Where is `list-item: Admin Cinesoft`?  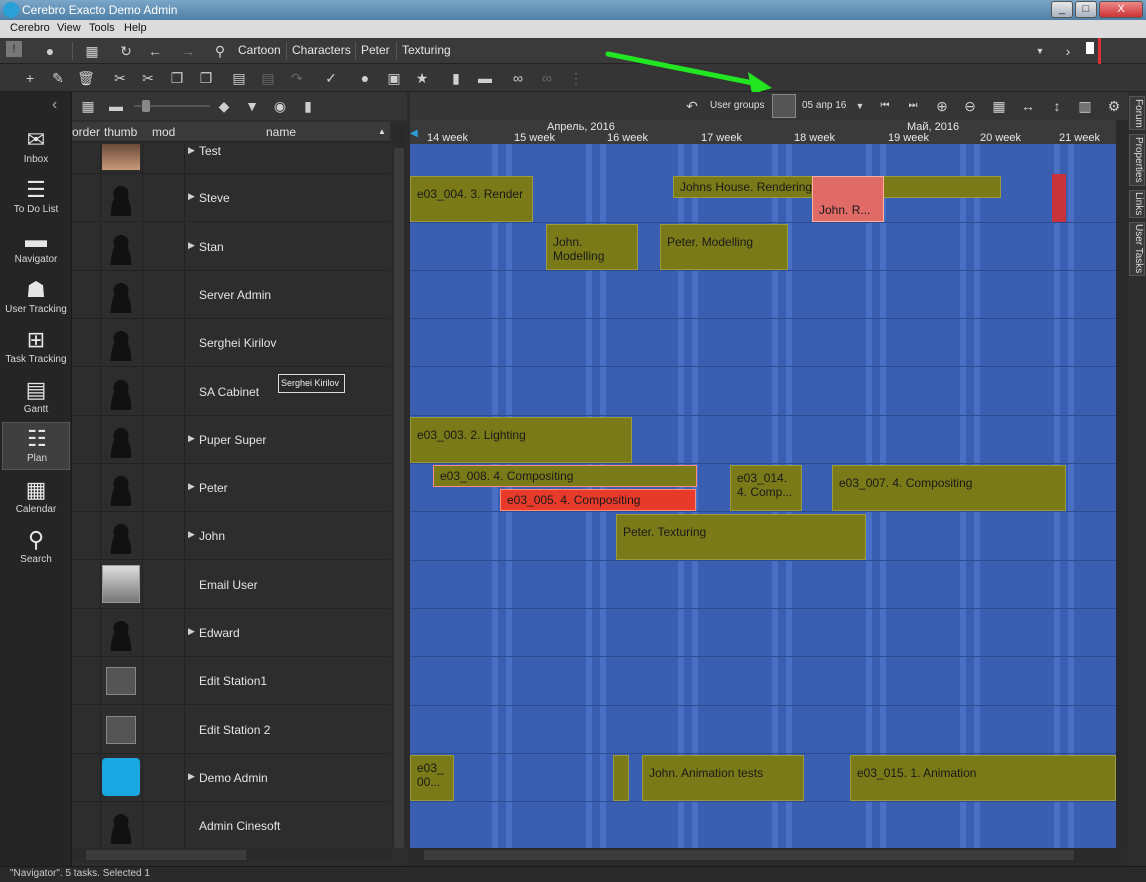
list-item: Admin Cinesoft is located at coordinates (231, 826).